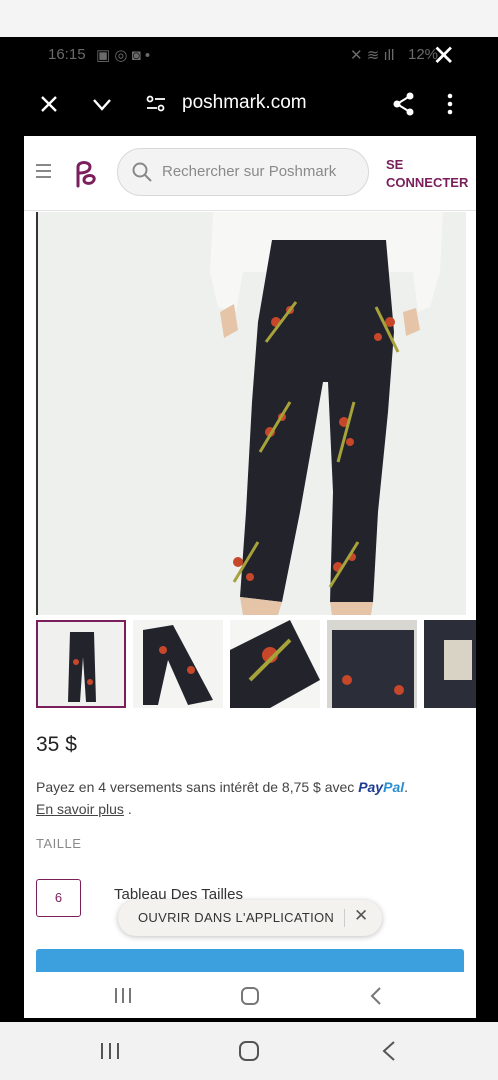  I want to click on recent-apps-icon, so click(123, 995).